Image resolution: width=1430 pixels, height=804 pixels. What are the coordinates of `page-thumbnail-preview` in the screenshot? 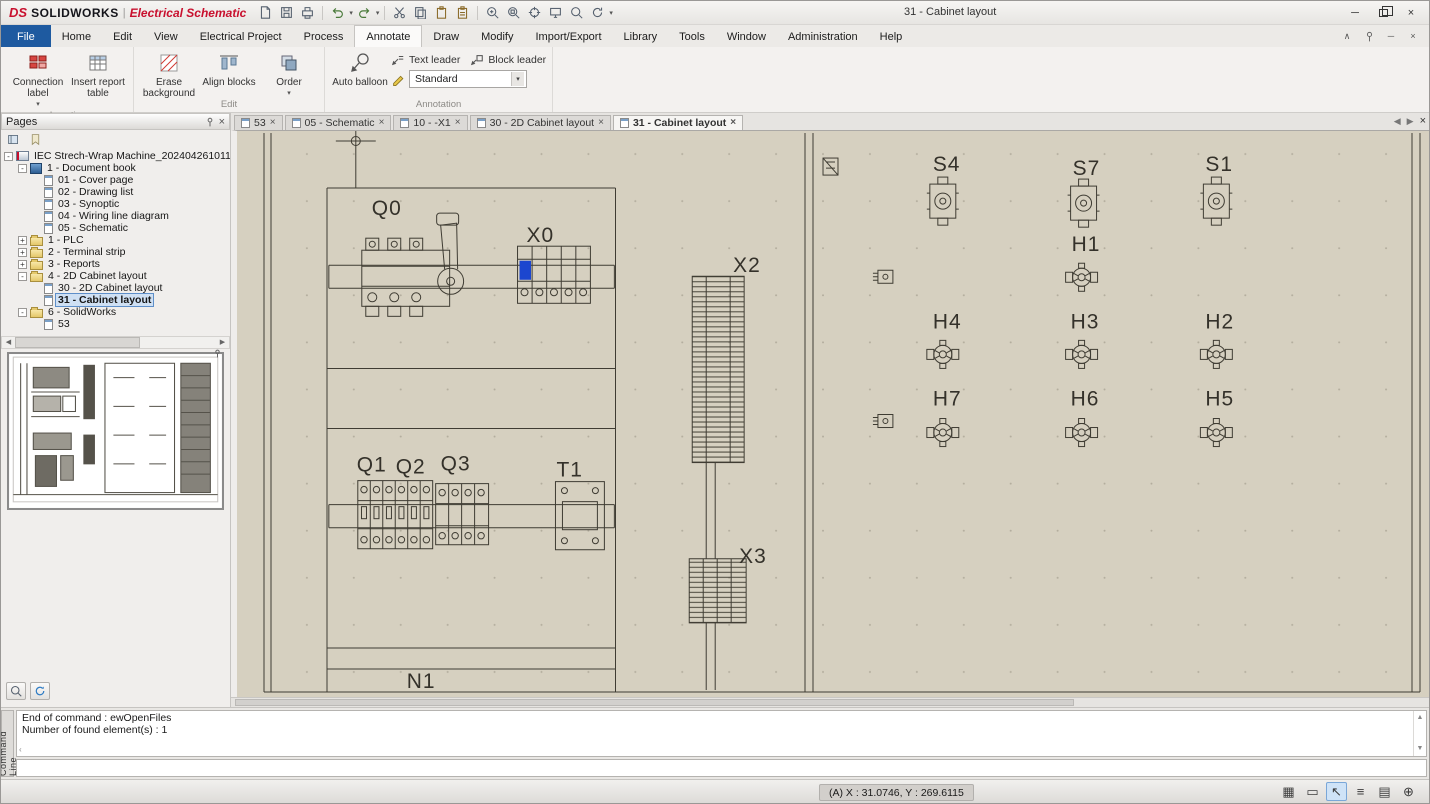 It's located at (115, 432).